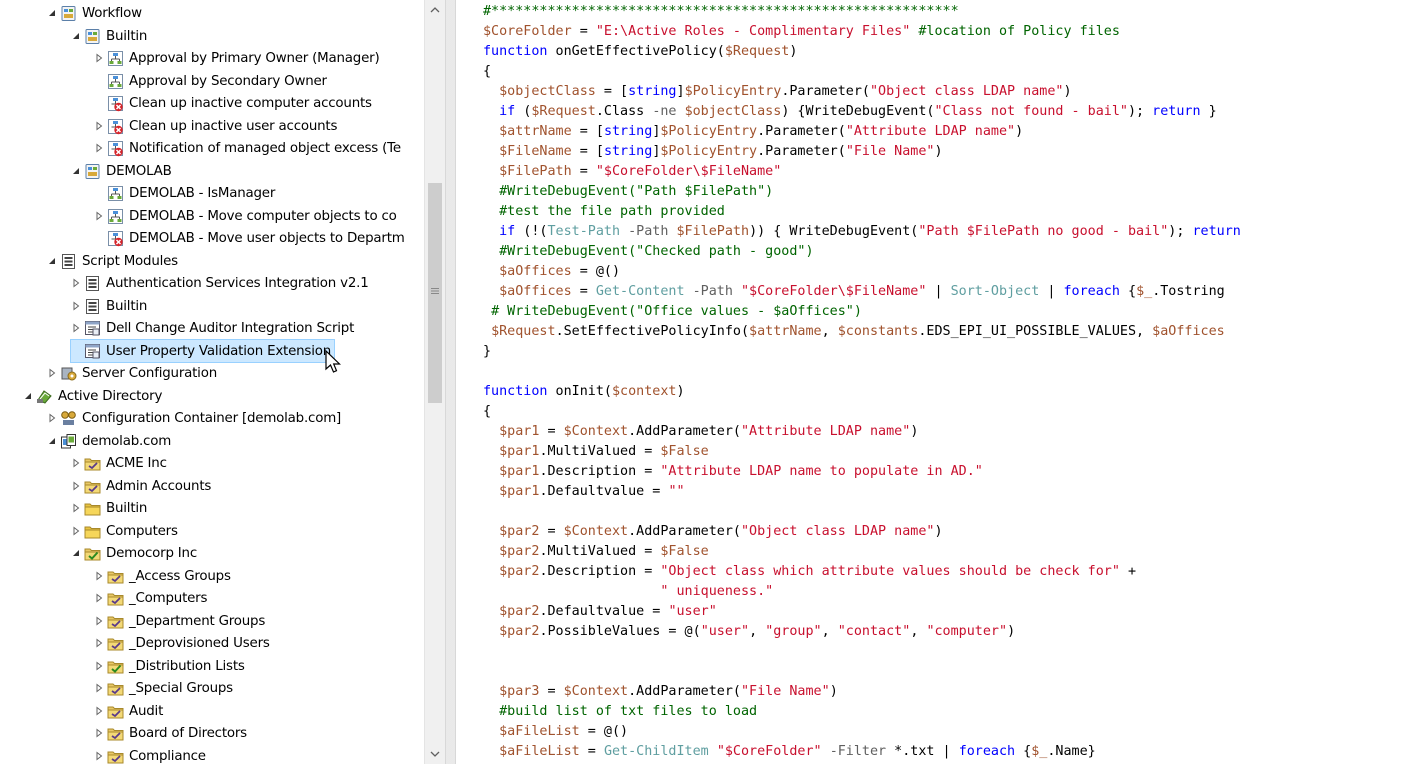  Describe the element at coordinates (249, 238) in the screenshot. I see `tree-item: DEMOLAB - Move user objects to Departm` at that location.